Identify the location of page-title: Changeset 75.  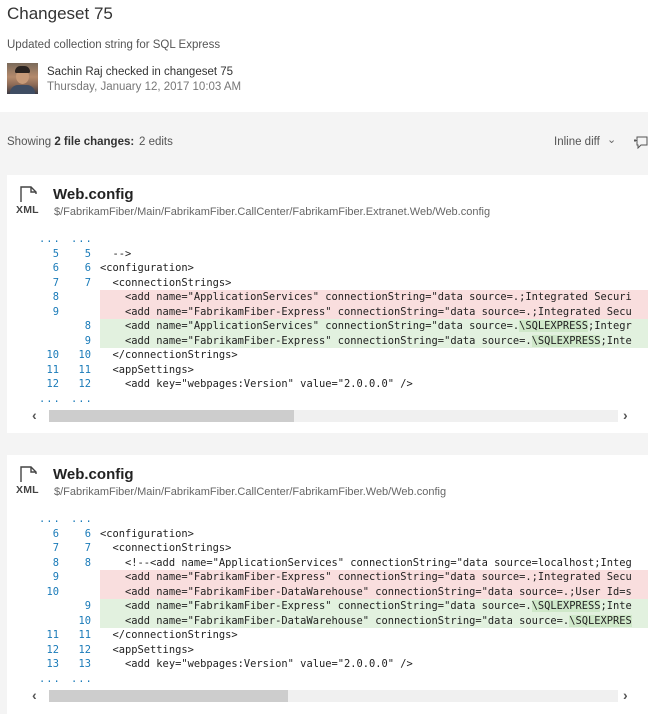
(60, 13).